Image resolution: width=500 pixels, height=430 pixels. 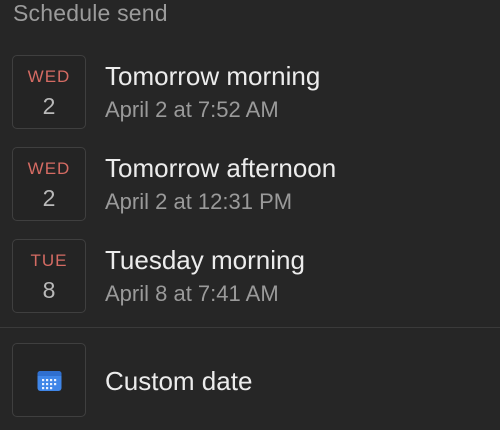 I want to click on option-title: Tomorrow afternoon, so click(x=221, y=168).